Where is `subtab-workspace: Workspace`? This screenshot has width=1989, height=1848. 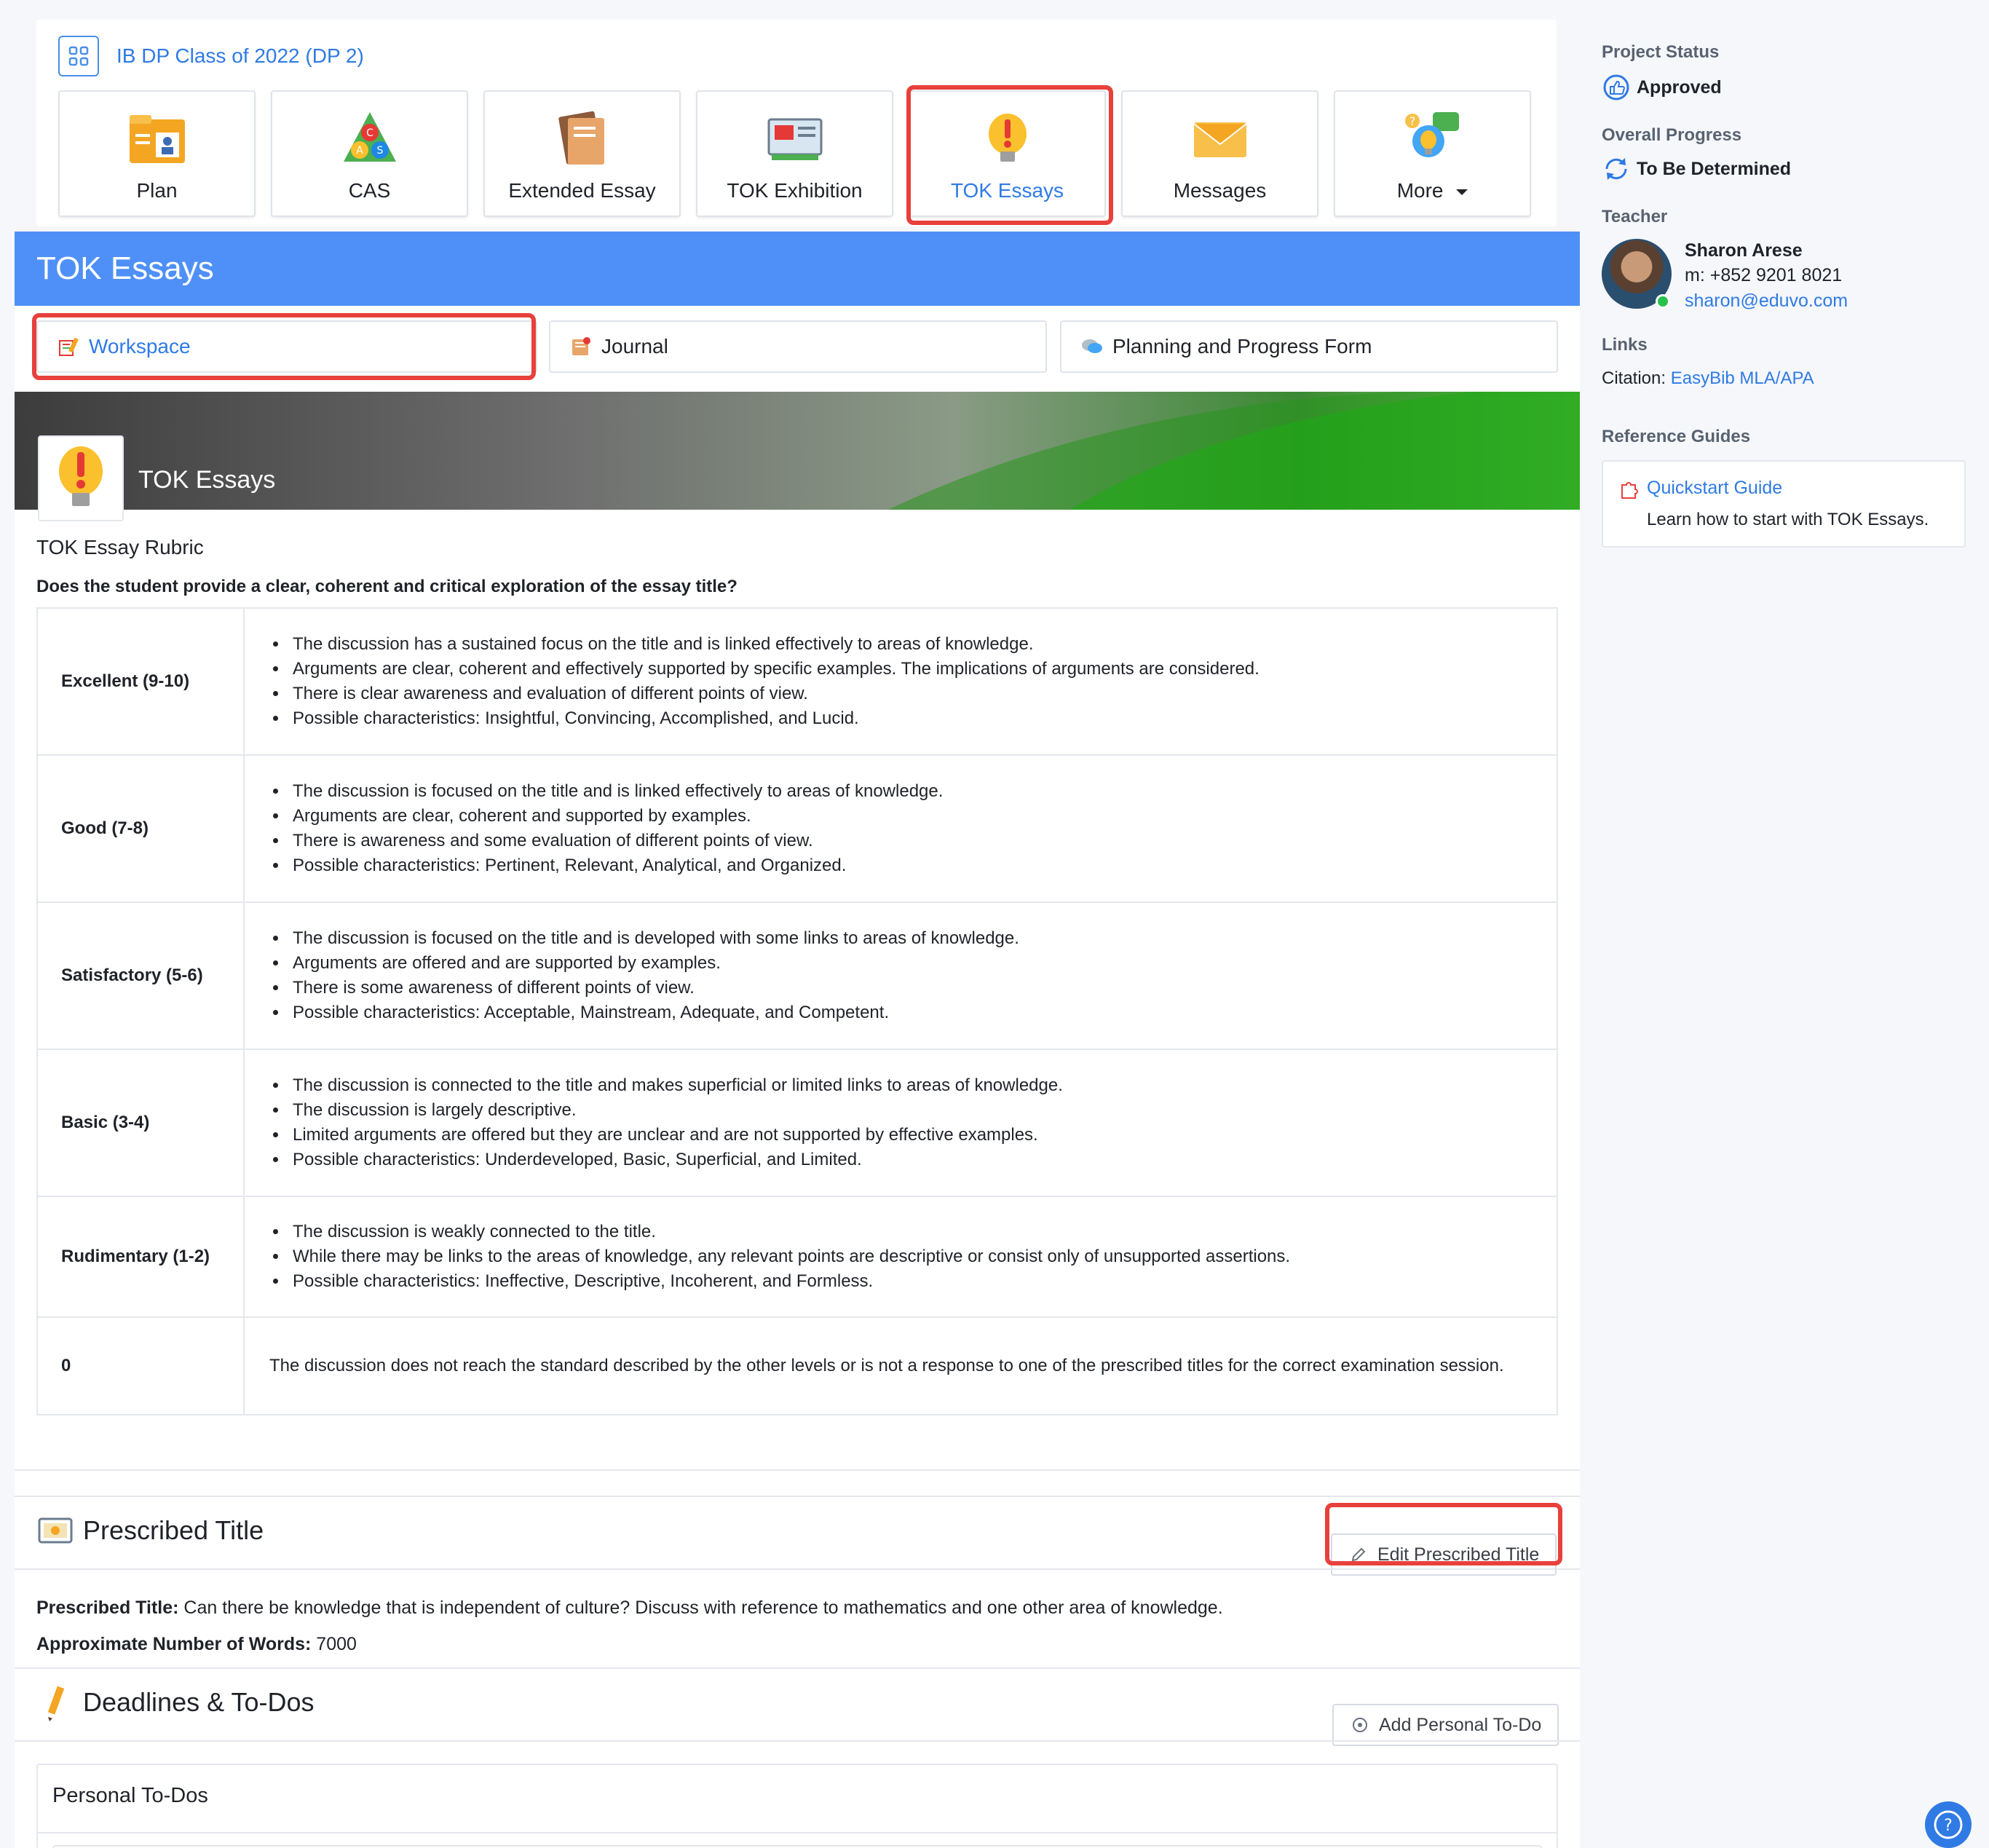 subtab-workspace: Workspace is located at coordinates (286, 346).